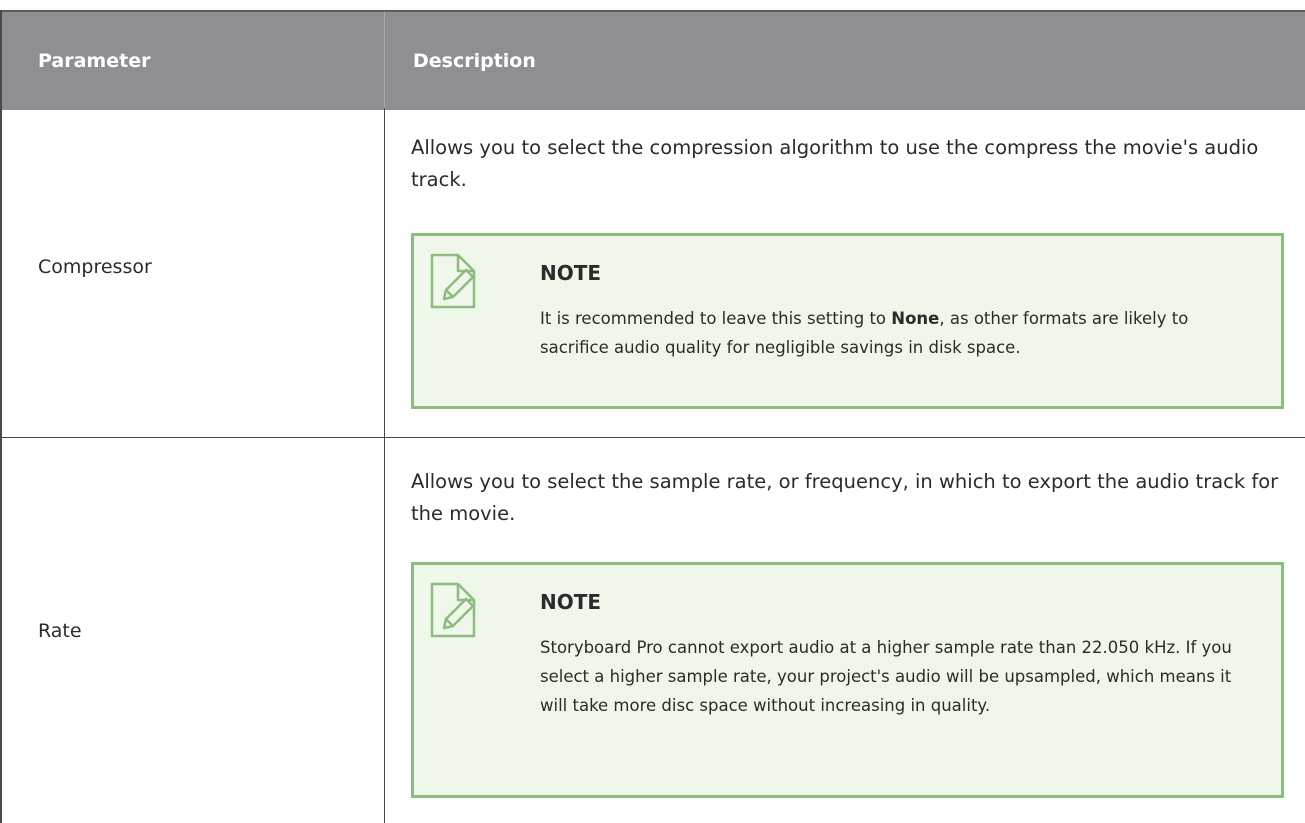 The width and height of the screenshot is (1305, 823). Describe the element at coordinates (384, 60) in the screenshot. I see `header-column-divider` at that location.